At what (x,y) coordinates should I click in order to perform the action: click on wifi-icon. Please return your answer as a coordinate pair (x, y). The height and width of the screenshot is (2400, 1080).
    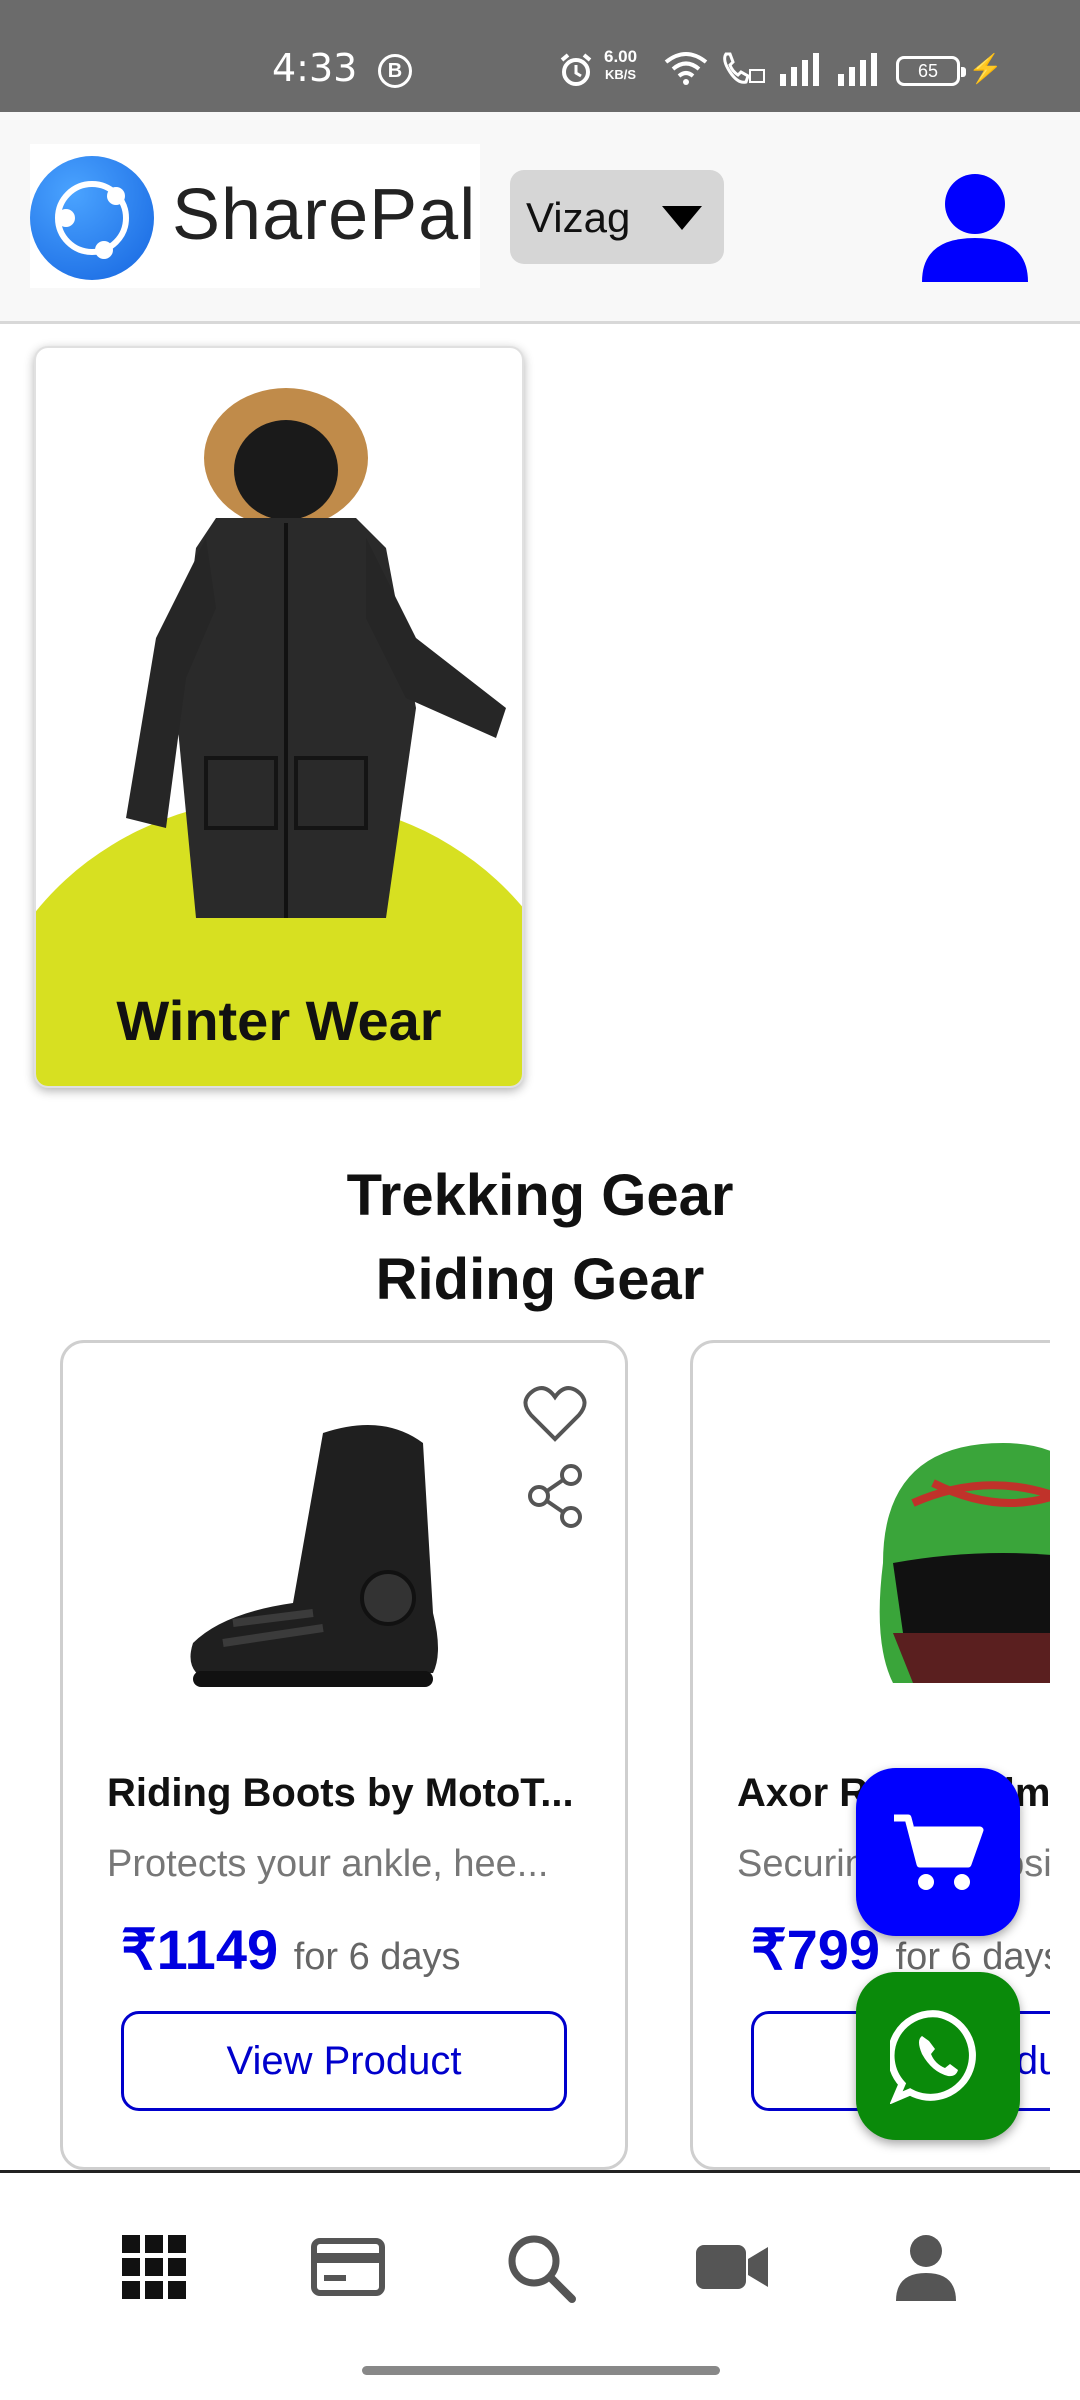
    Looking at the image, I should click on (686, 68).